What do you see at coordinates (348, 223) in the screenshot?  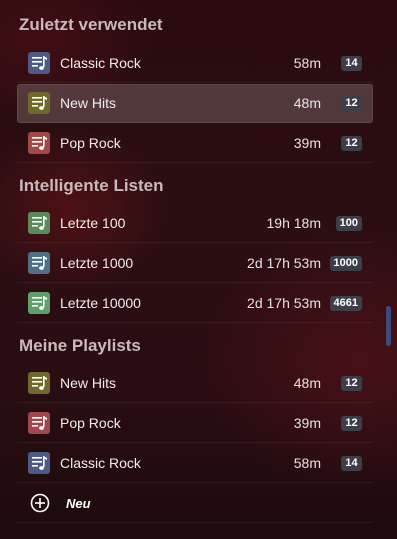 I see `track-count-badge: 100` at bounding box center [348, 223].